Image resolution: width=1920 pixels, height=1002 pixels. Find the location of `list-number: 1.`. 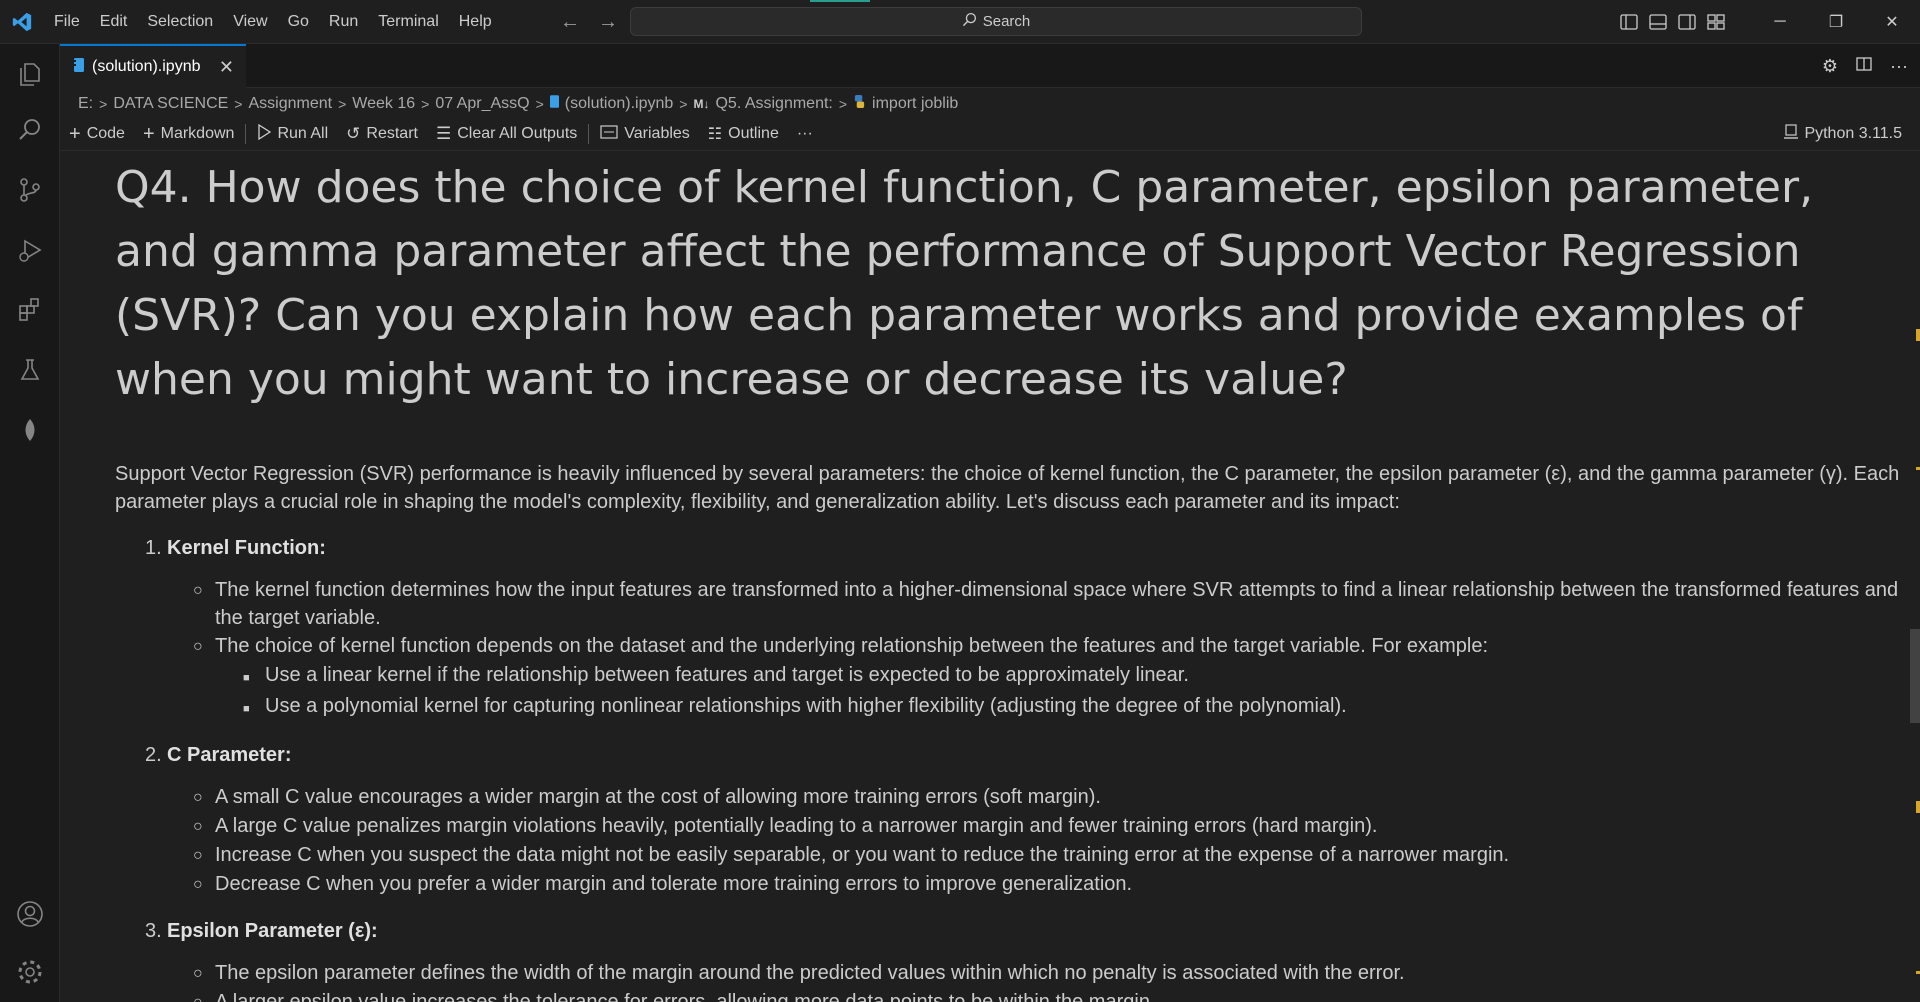

list-number: 1. is located at coordinates (153, 548).